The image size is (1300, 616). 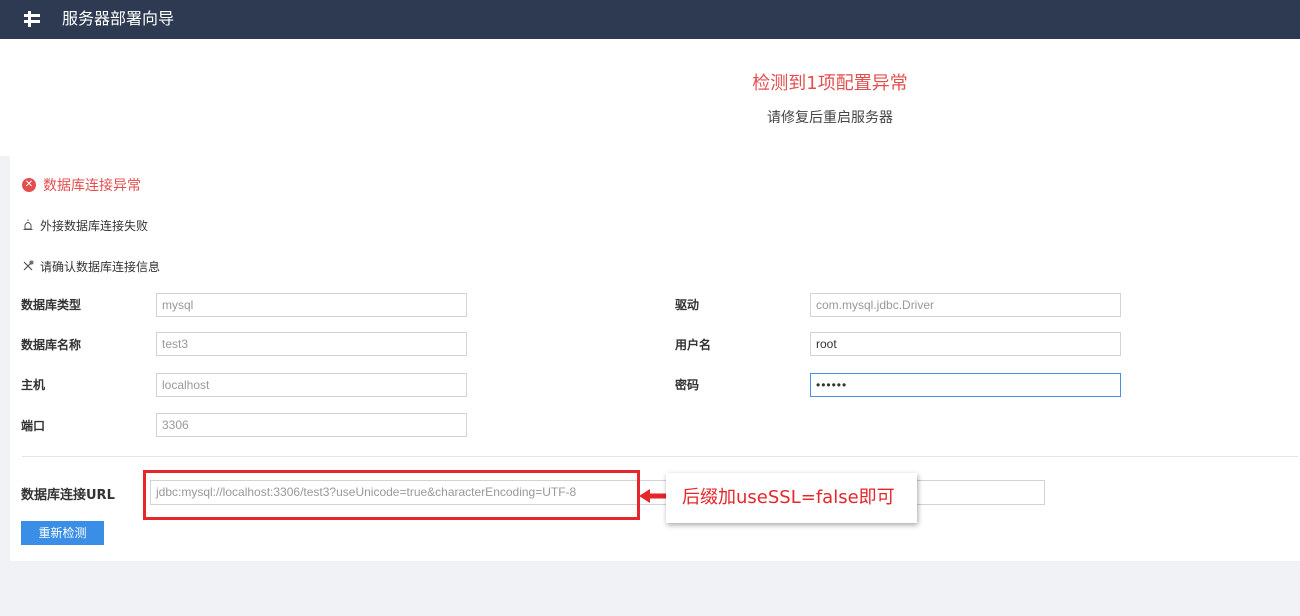 What do you see at coordinates (311, 344) in the screenshot?
I see `db-name-field: test3` at bounding box center [311, 344].